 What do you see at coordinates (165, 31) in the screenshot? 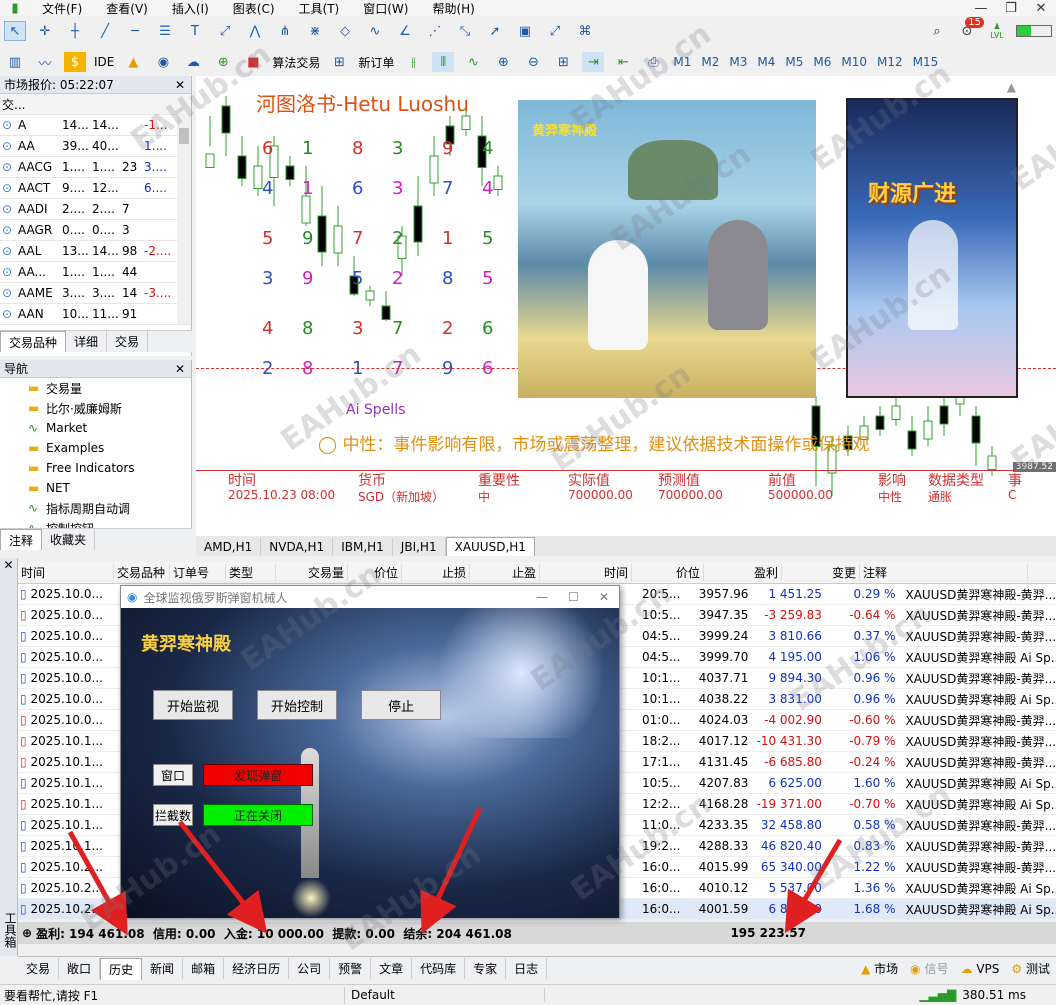
I see `channel-icon: ☰` at bounding box center [165, 31].